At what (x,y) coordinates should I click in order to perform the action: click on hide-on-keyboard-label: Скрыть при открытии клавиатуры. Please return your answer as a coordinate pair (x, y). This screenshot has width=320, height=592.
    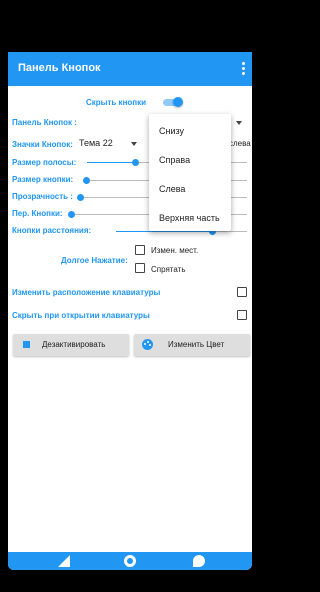
    Looking at the image, I should click on (81, 315).